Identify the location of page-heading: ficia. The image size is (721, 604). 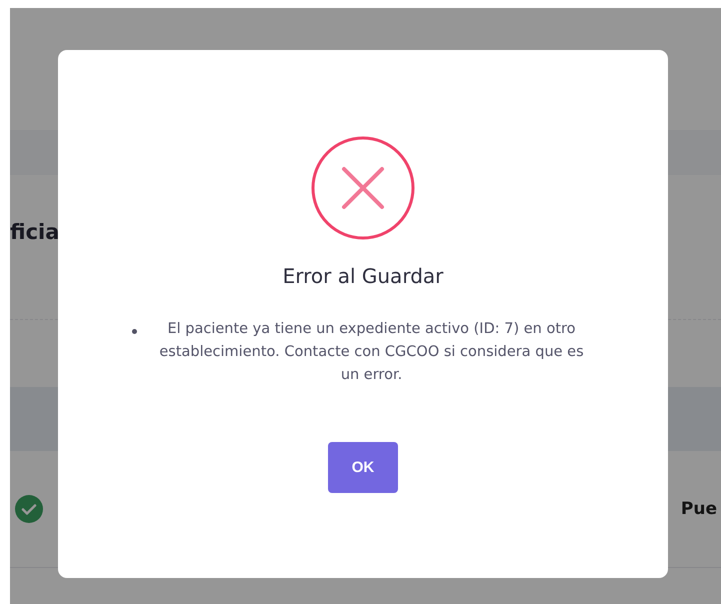
(35, 232).